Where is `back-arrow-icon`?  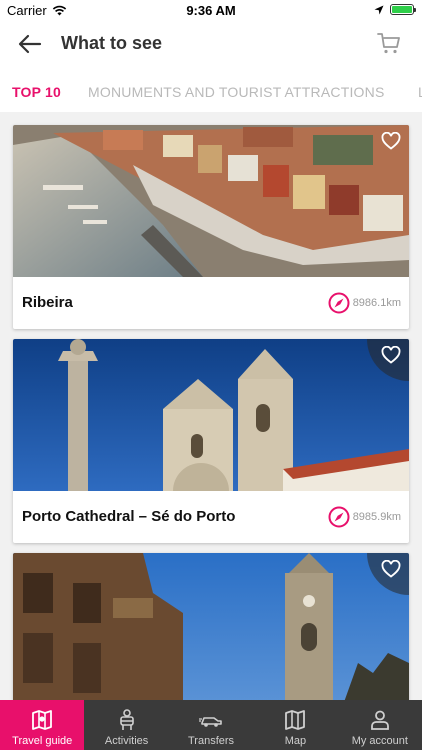 back-arrow-icon is located at coordinates (30, 44).